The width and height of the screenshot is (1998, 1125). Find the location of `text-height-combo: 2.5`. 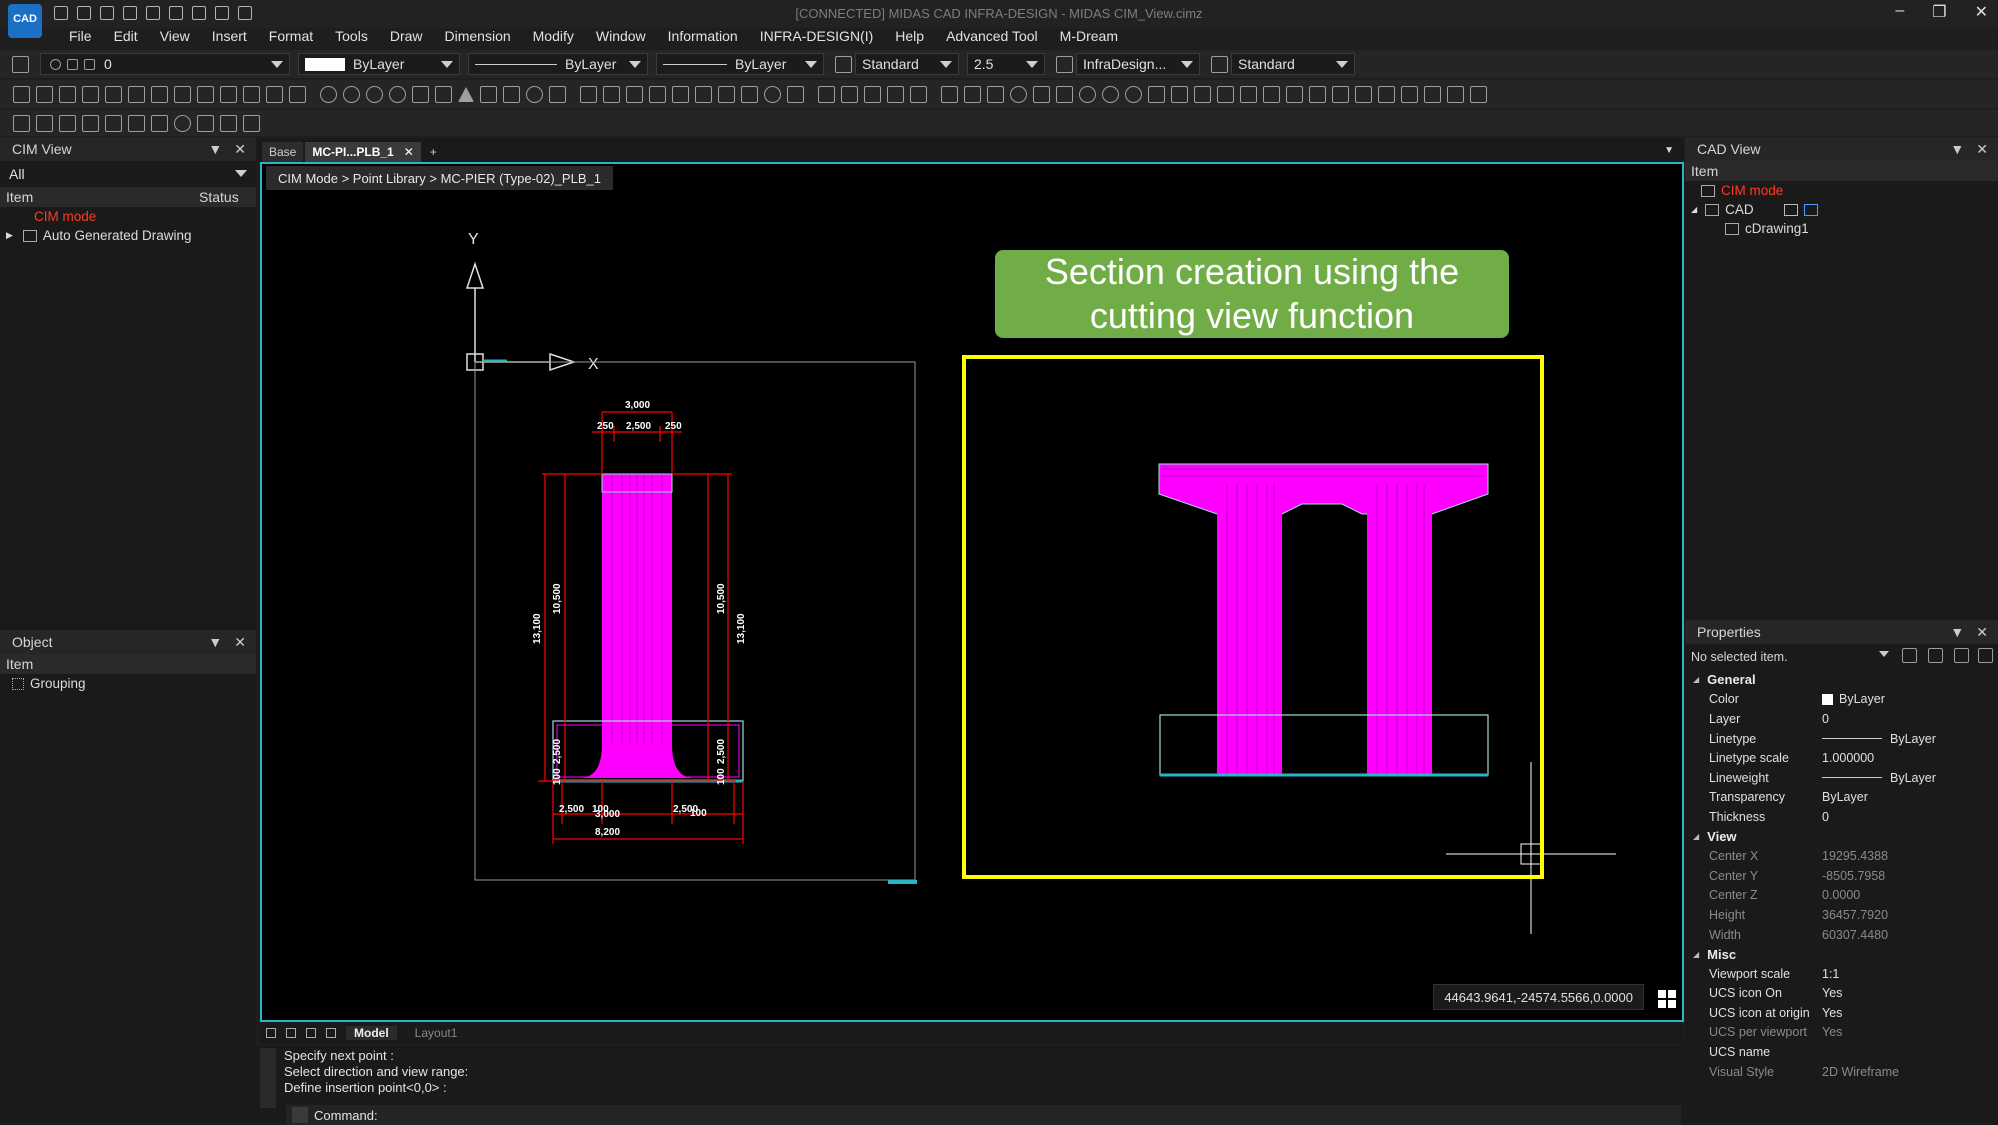

text-height-combo: 2.5 is located at coordinates (1006, 64).